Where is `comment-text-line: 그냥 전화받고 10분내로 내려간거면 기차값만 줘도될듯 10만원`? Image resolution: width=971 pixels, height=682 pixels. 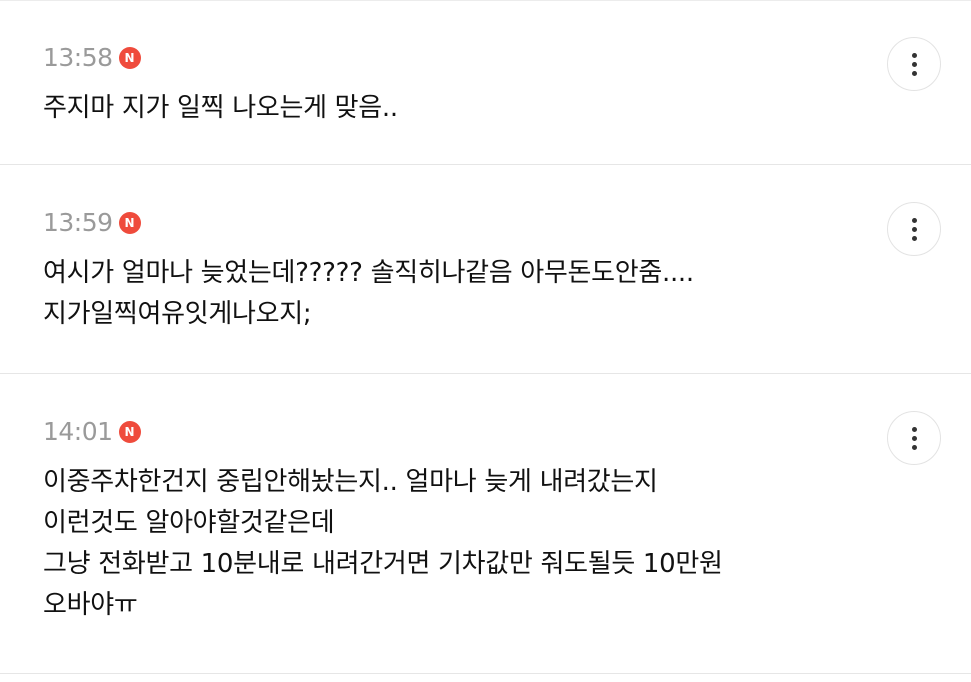
comment-text-line: 그냥 전화받고 10분내로 내려간거면 기차값만 줘도될듯 10만원 is located at coordinates (383, 564).